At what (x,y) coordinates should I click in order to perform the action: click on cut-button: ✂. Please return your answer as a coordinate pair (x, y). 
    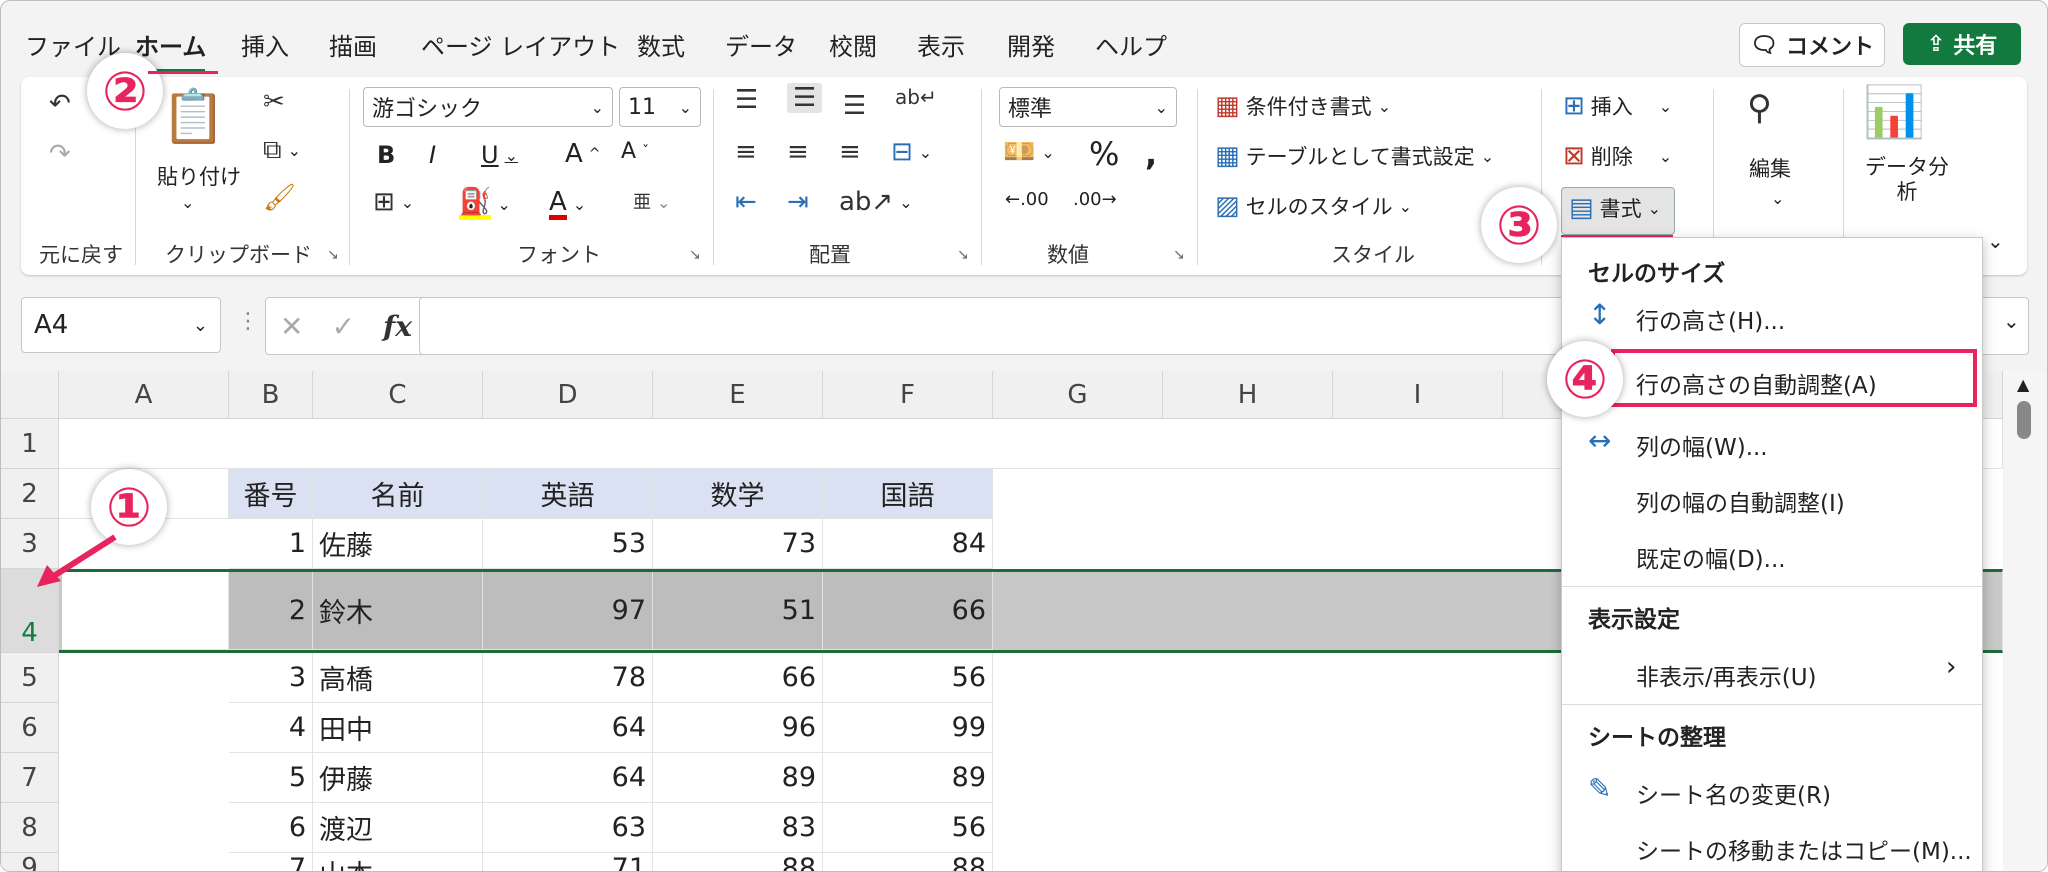
    Looking at the image, I should click on (274, 102).